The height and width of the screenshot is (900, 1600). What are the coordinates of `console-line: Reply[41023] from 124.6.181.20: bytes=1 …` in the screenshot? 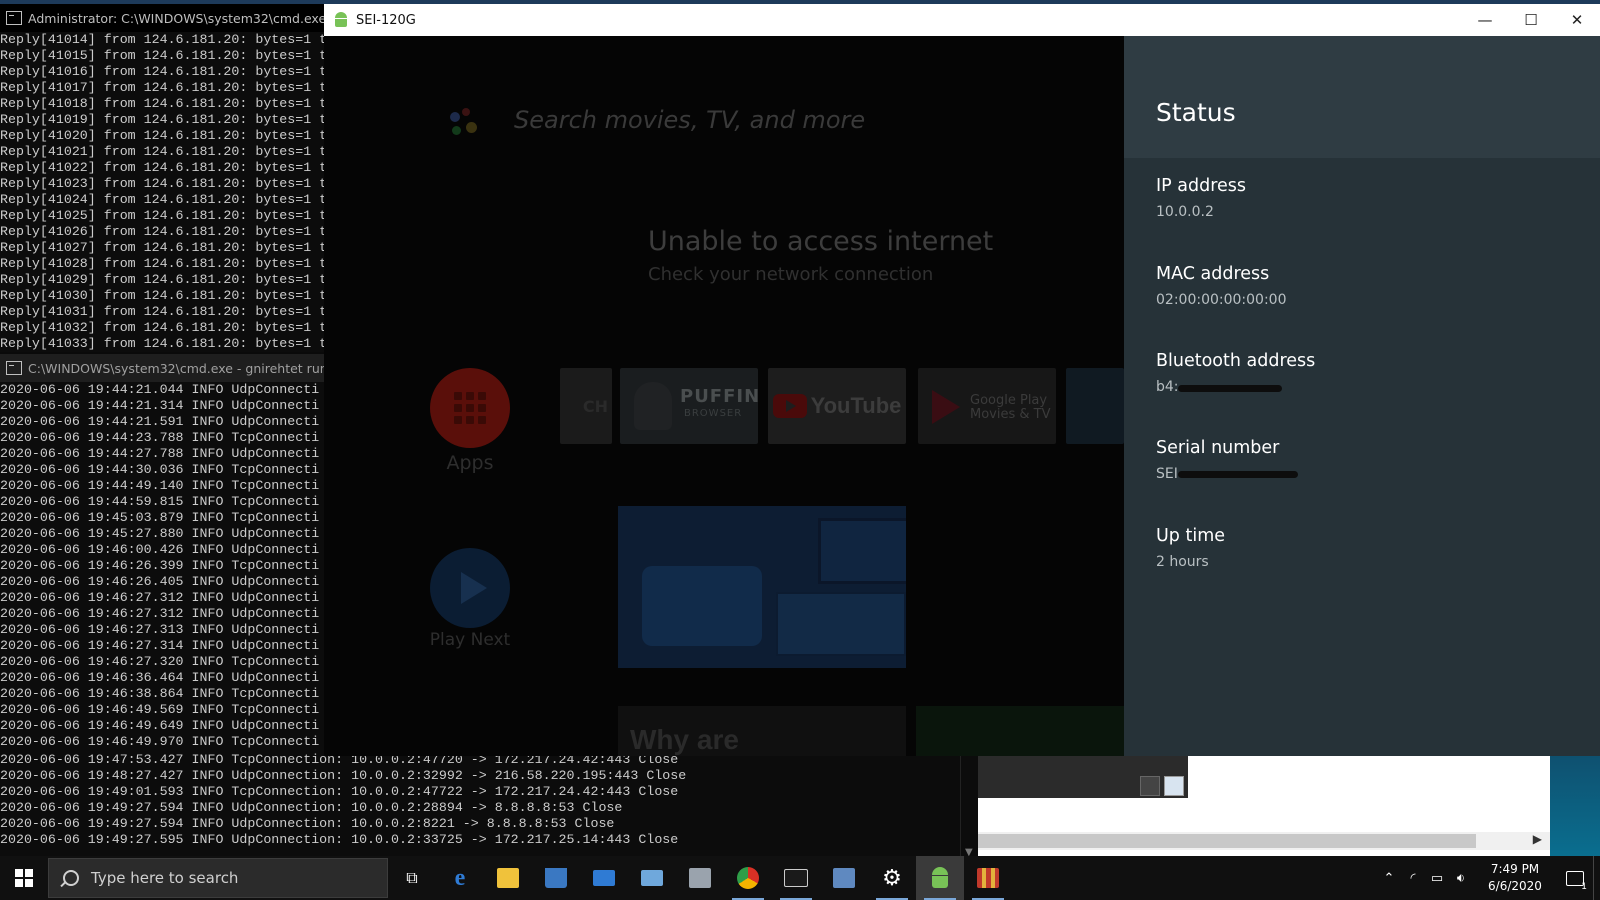 It's located at (162, 183).